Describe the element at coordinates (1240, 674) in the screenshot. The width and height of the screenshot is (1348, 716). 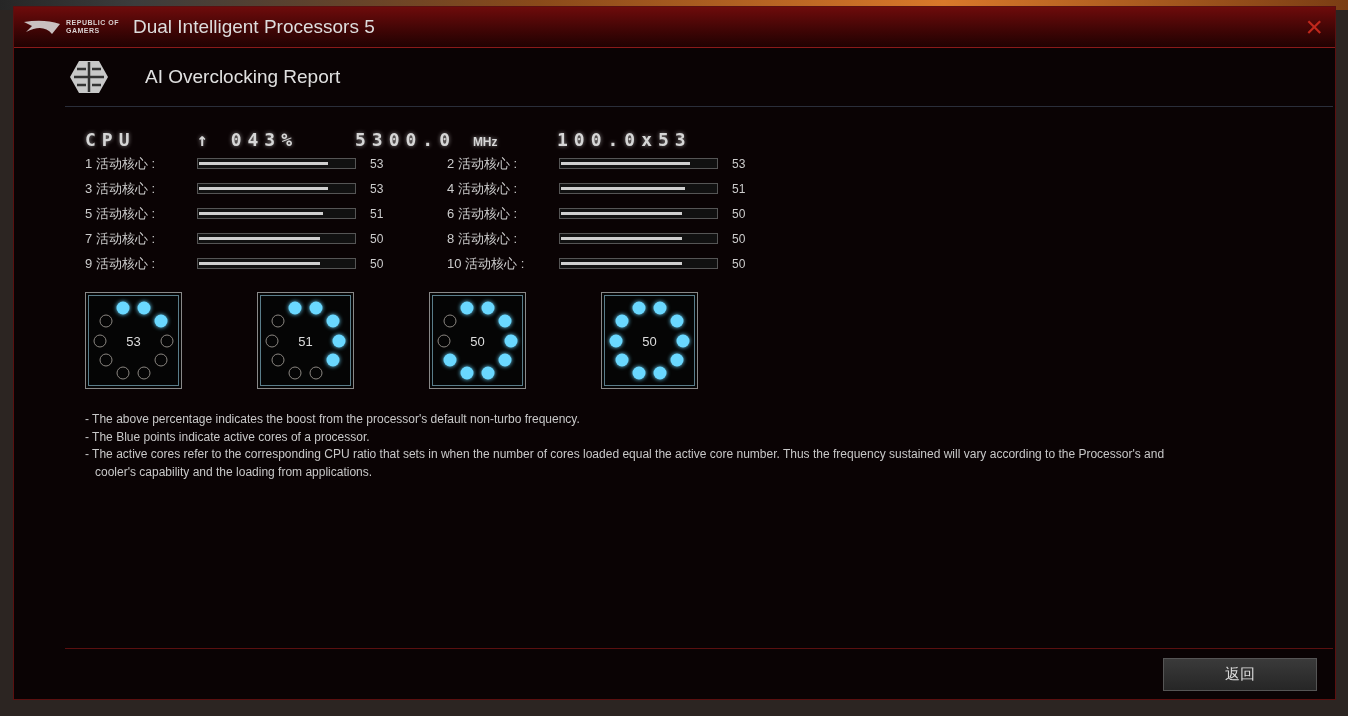
I see `back-button: 返回` at that location.